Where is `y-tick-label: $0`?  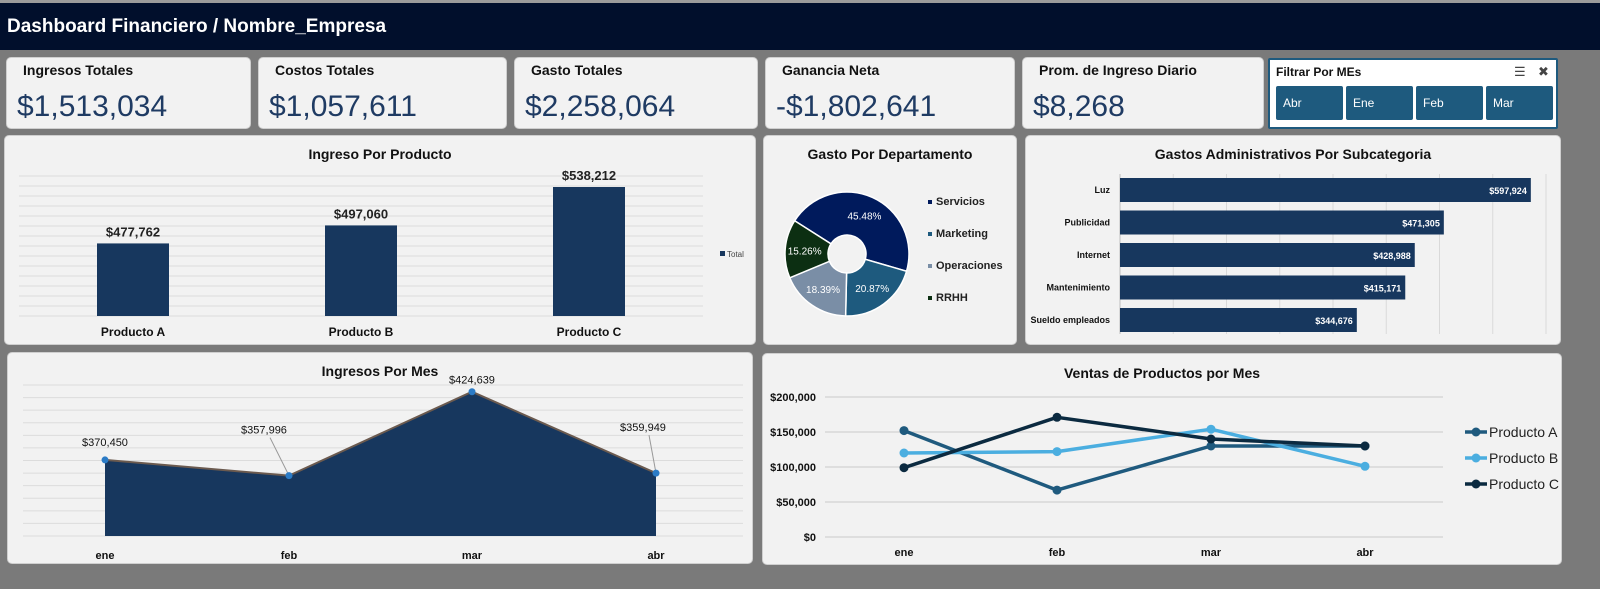 y-tick-label: $0 is located at coordinates (810, 538).